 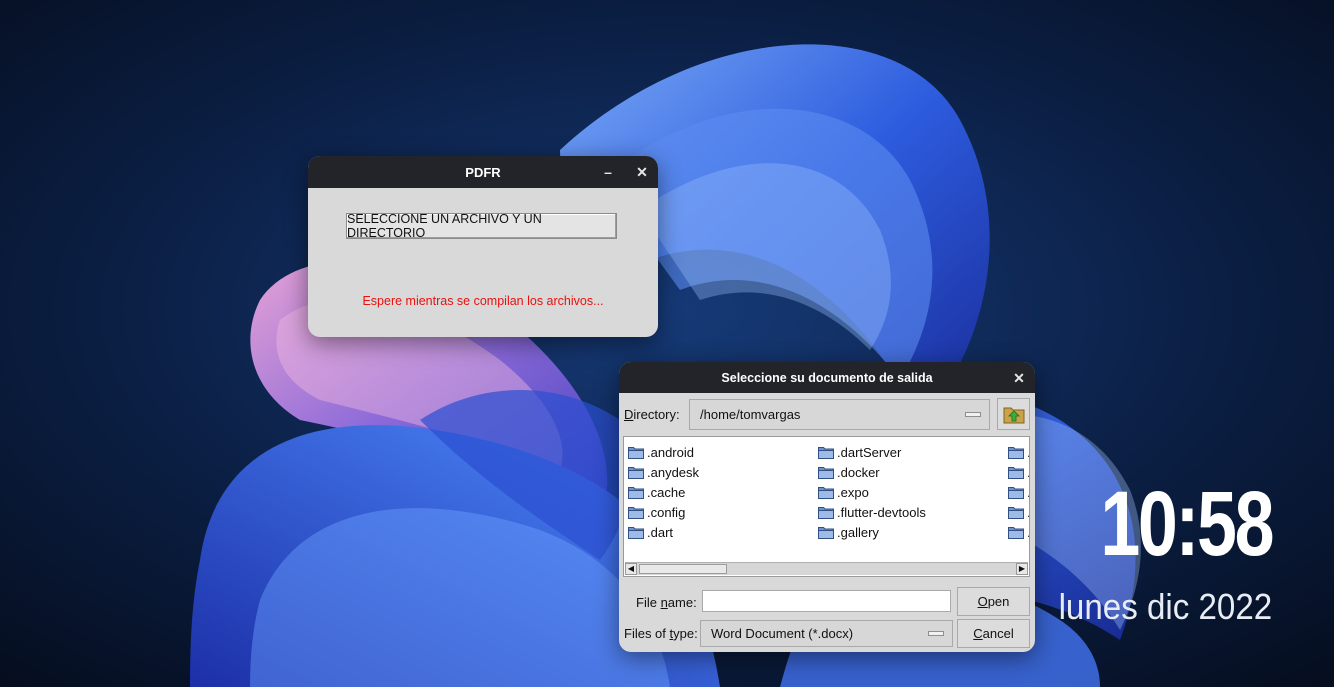 I want to click on folder-list-item: .cache, so click(x=663, y=492).